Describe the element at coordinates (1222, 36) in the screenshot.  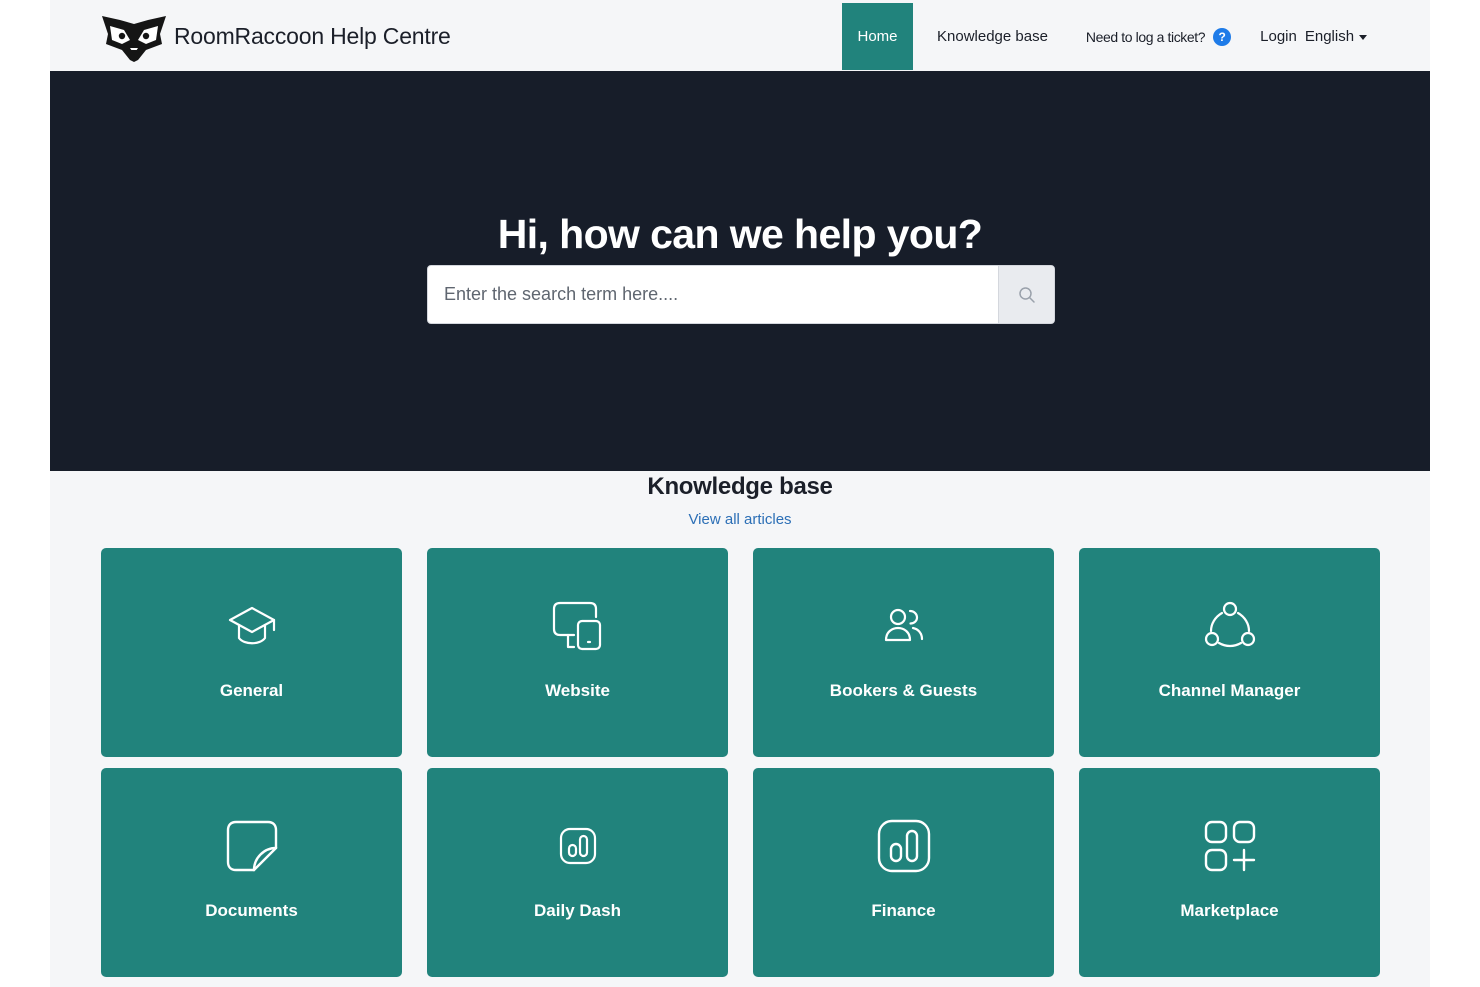
I see `question-icon: ?` at that location.